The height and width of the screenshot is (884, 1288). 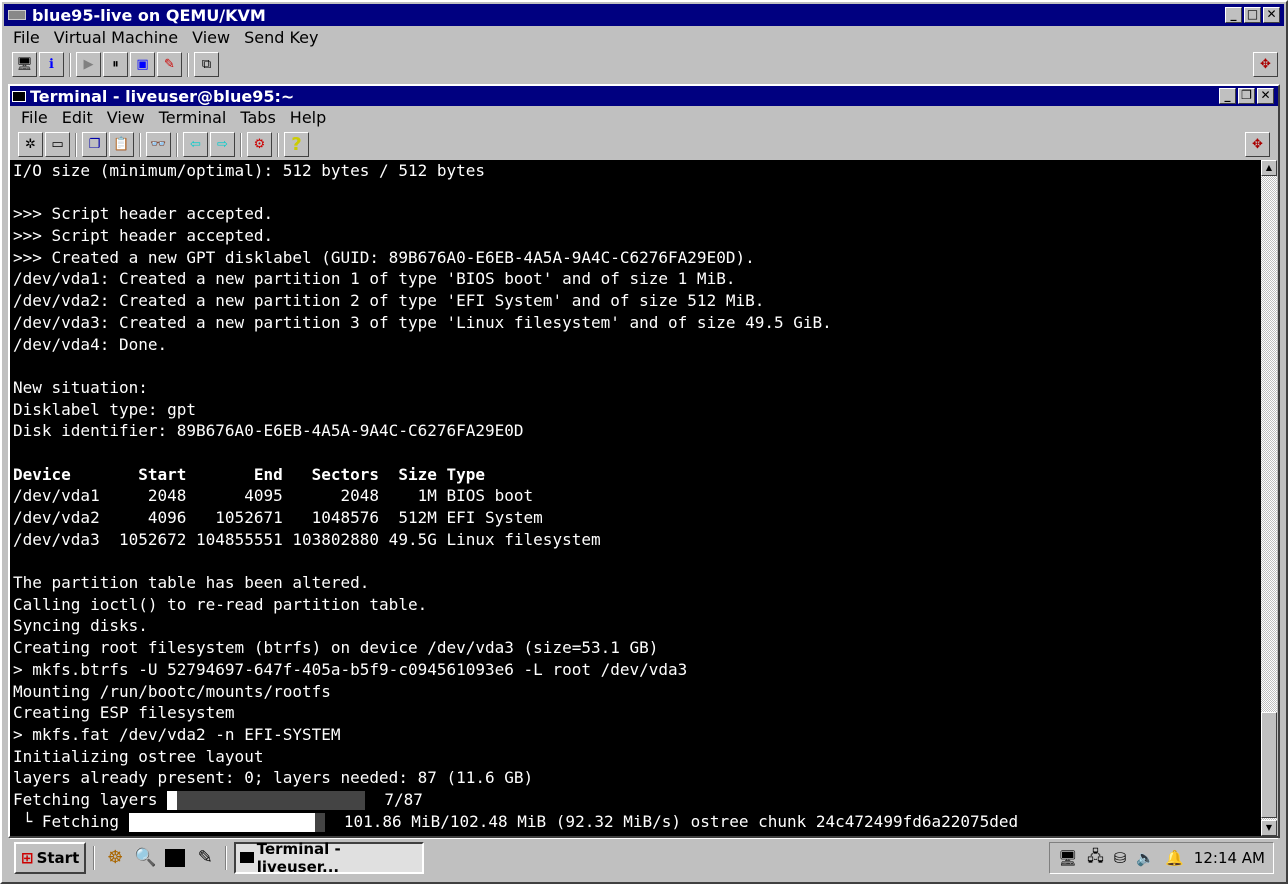 What do you see at coordinates (175, 858) in the screenshot?
I see `terminal-icon` at bounding box center [175, 858].